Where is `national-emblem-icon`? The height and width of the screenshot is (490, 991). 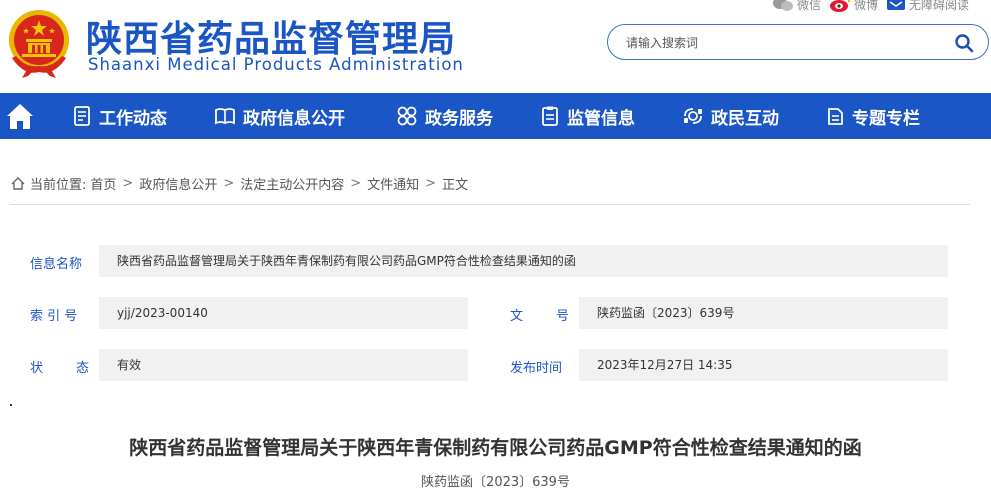 national-emblem-icon is located at coordinates (39, 44).